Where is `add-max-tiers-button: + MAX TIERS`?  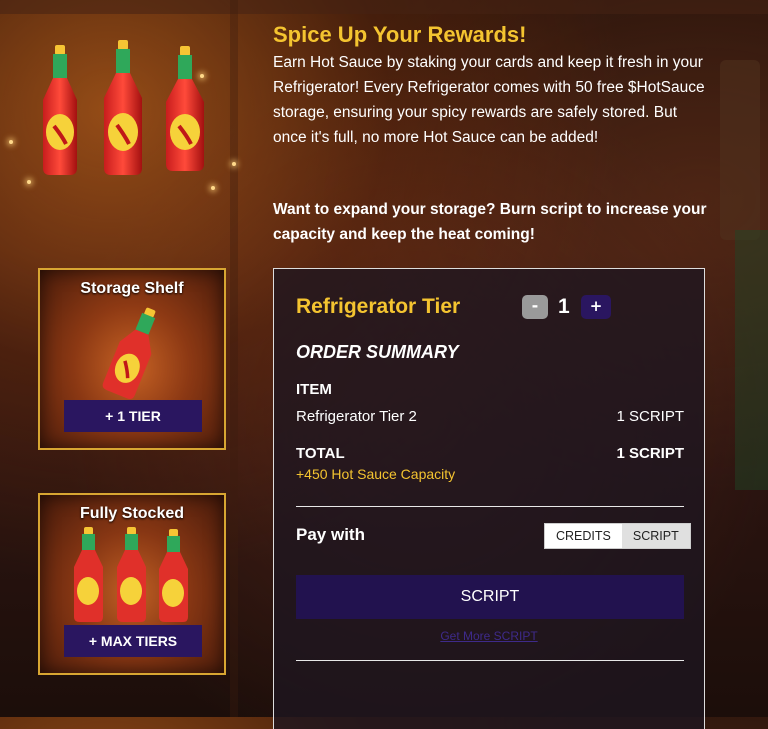 add-max-tiers-button: + MAX TIERS is located at coordinates (133, 641).